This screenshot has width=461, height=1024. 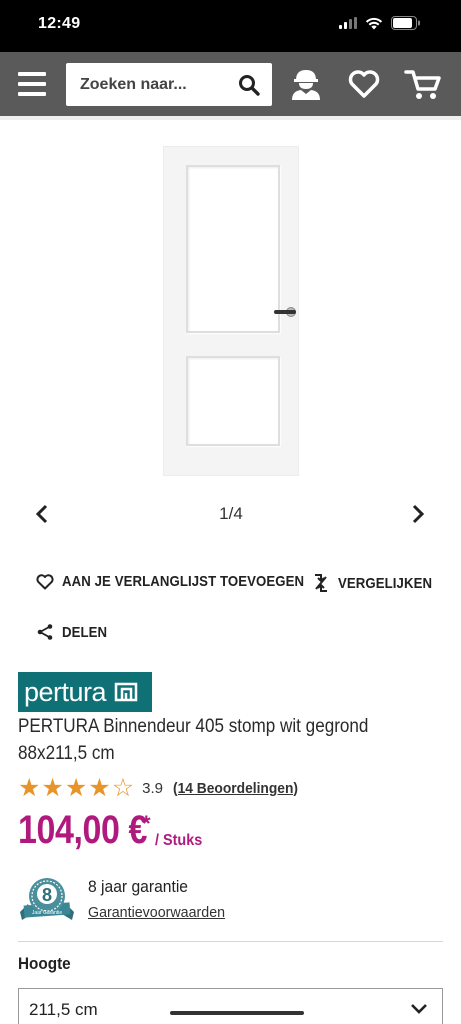 I want to click on status-icons, so click(x=380, y=23).